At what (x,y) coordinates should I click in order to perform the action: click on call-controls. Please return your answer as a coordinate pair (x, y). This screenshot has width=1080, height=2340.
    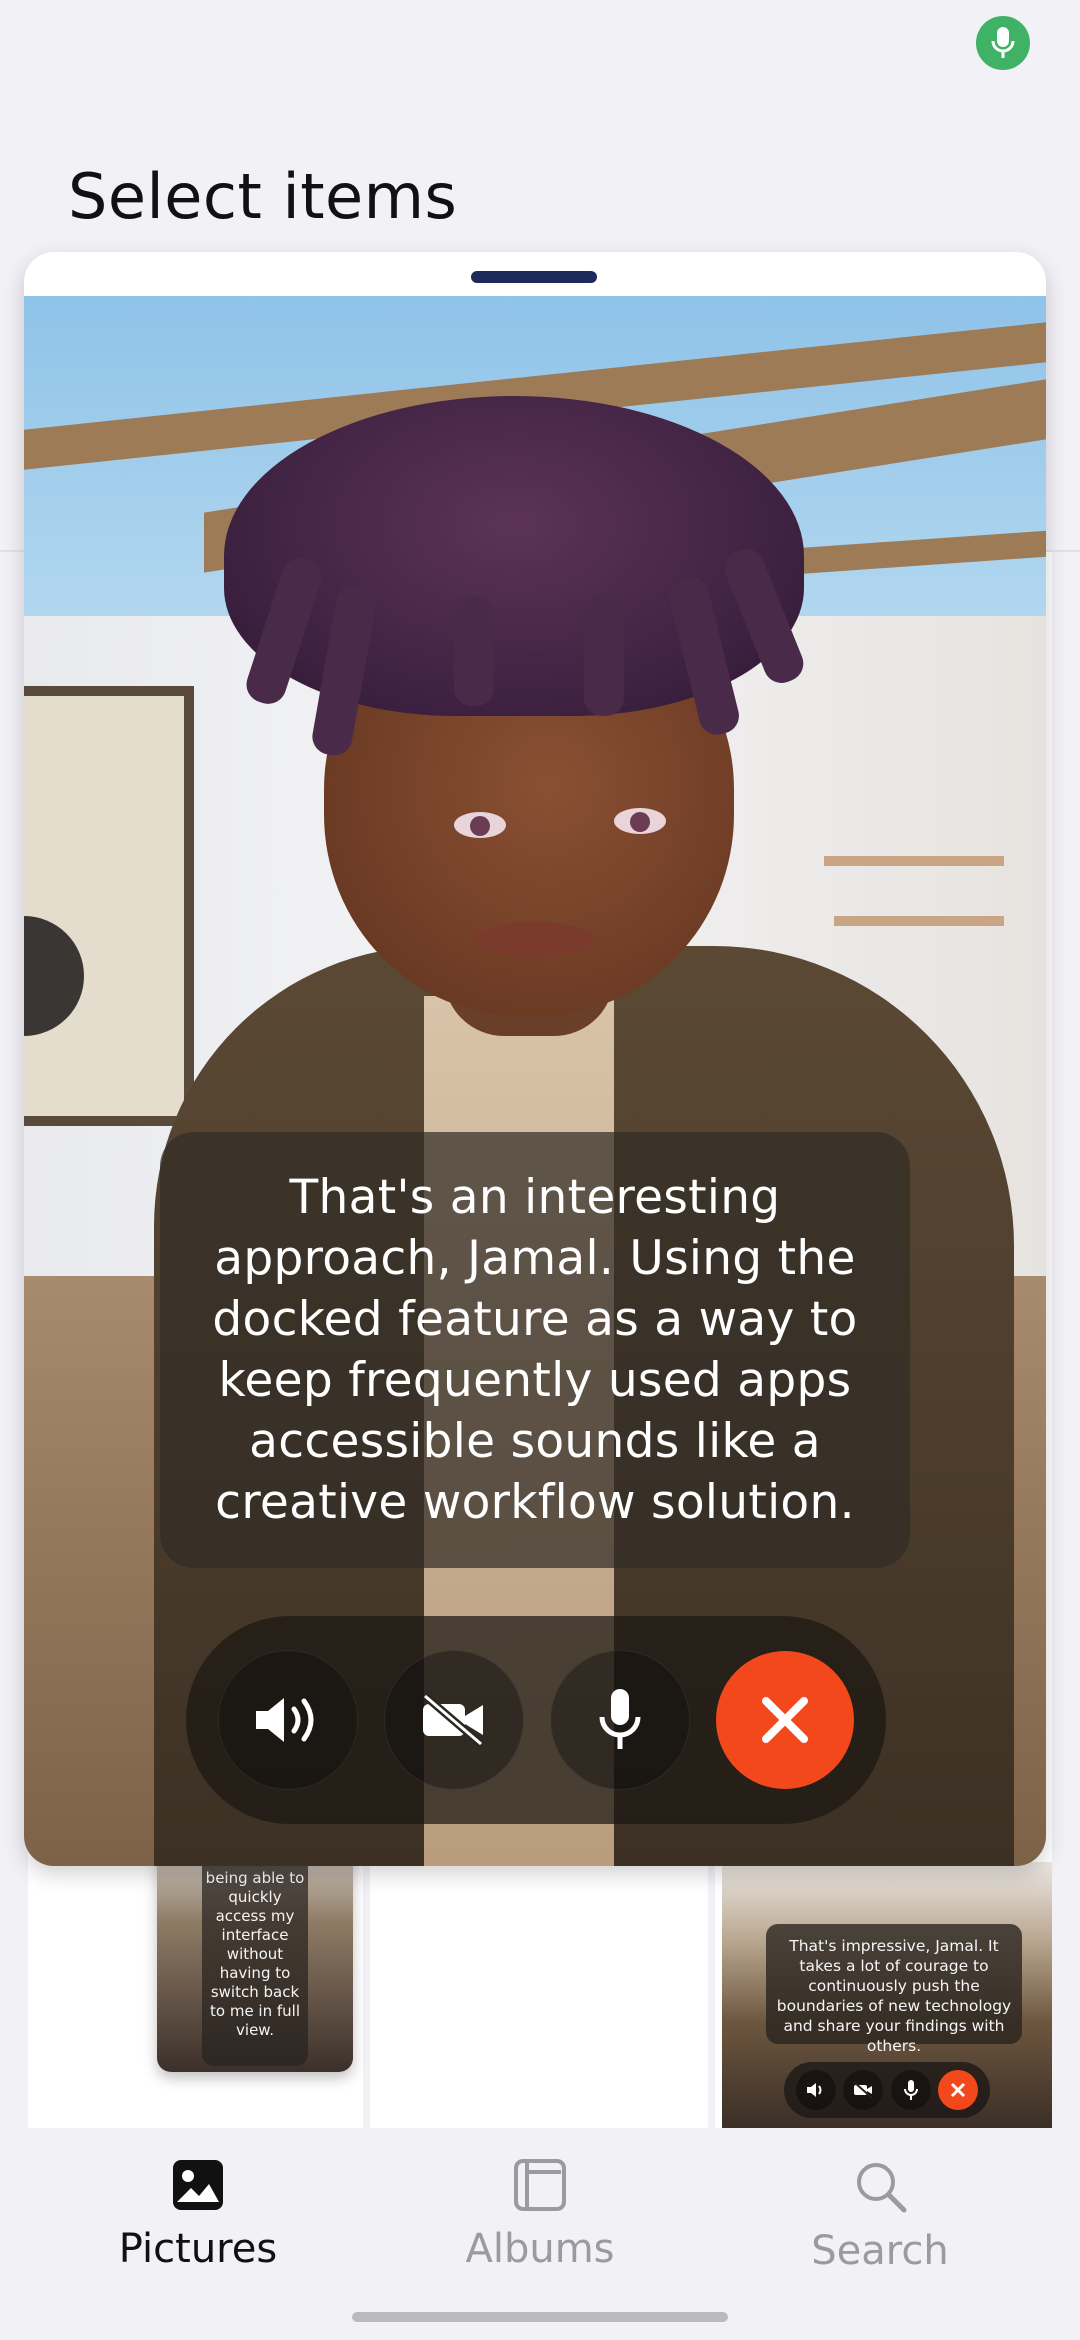
    Looking at the image, I should click on (536, 1720).